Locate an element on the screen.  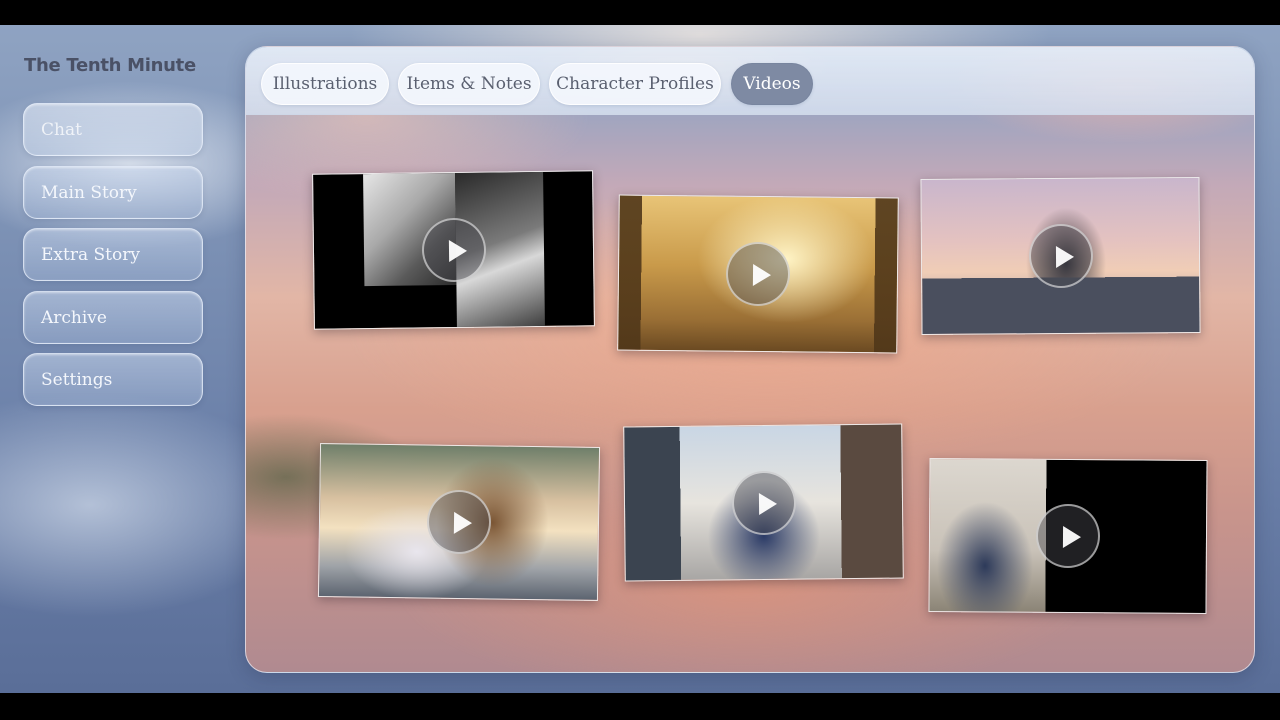
sidebar-item-chat: Chat is located at coordinates (113, 129).